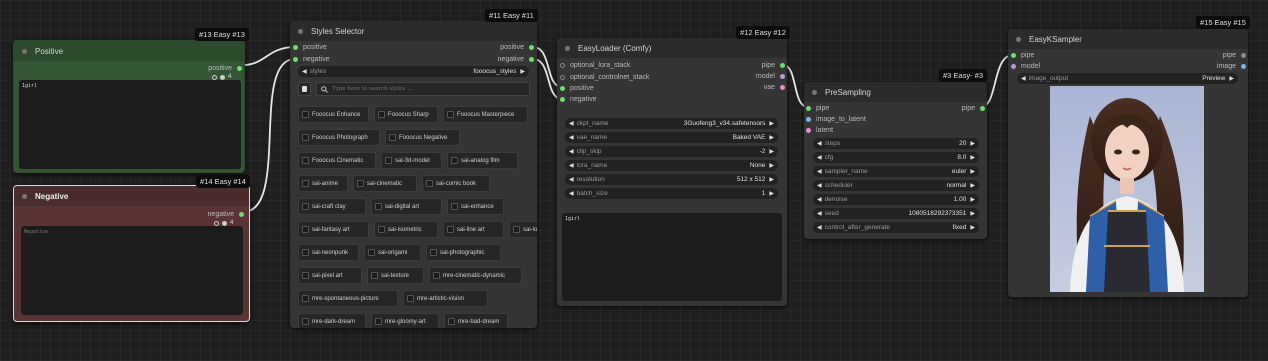 Image resolution: width=1268 pixels, height=361 pixels. I want to click on scheduler-widget: ◀ scheduler normal ▶, so click(896, 185).